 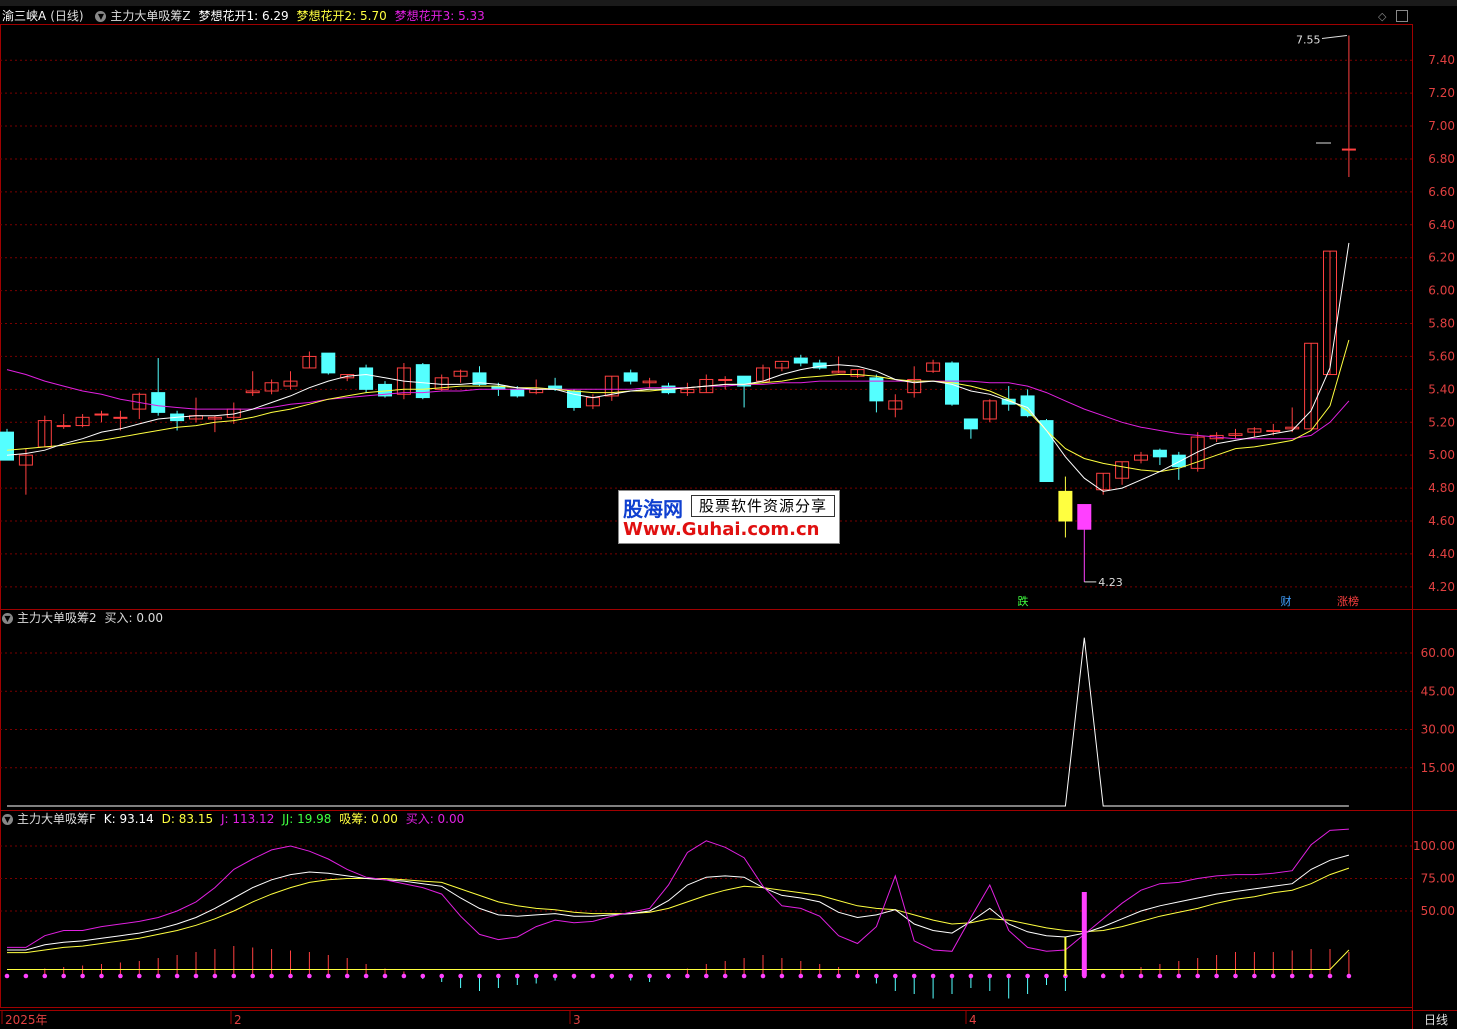 What do you see at coordinates (1441, 192) in the screenshot?
I see `y-tick-label: 6.60` at bounding box center [1441, 192].